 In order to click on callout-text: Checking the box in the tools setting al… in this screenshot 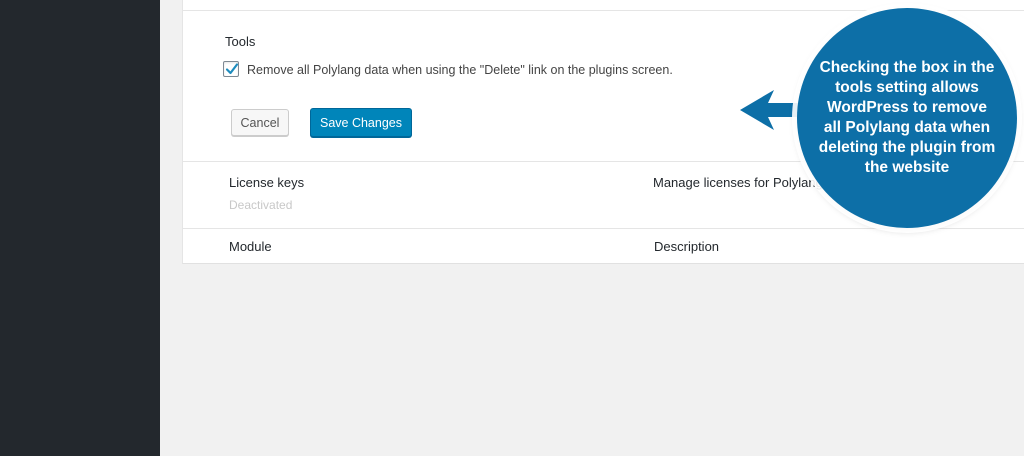, I will do `click(907, 117)`.